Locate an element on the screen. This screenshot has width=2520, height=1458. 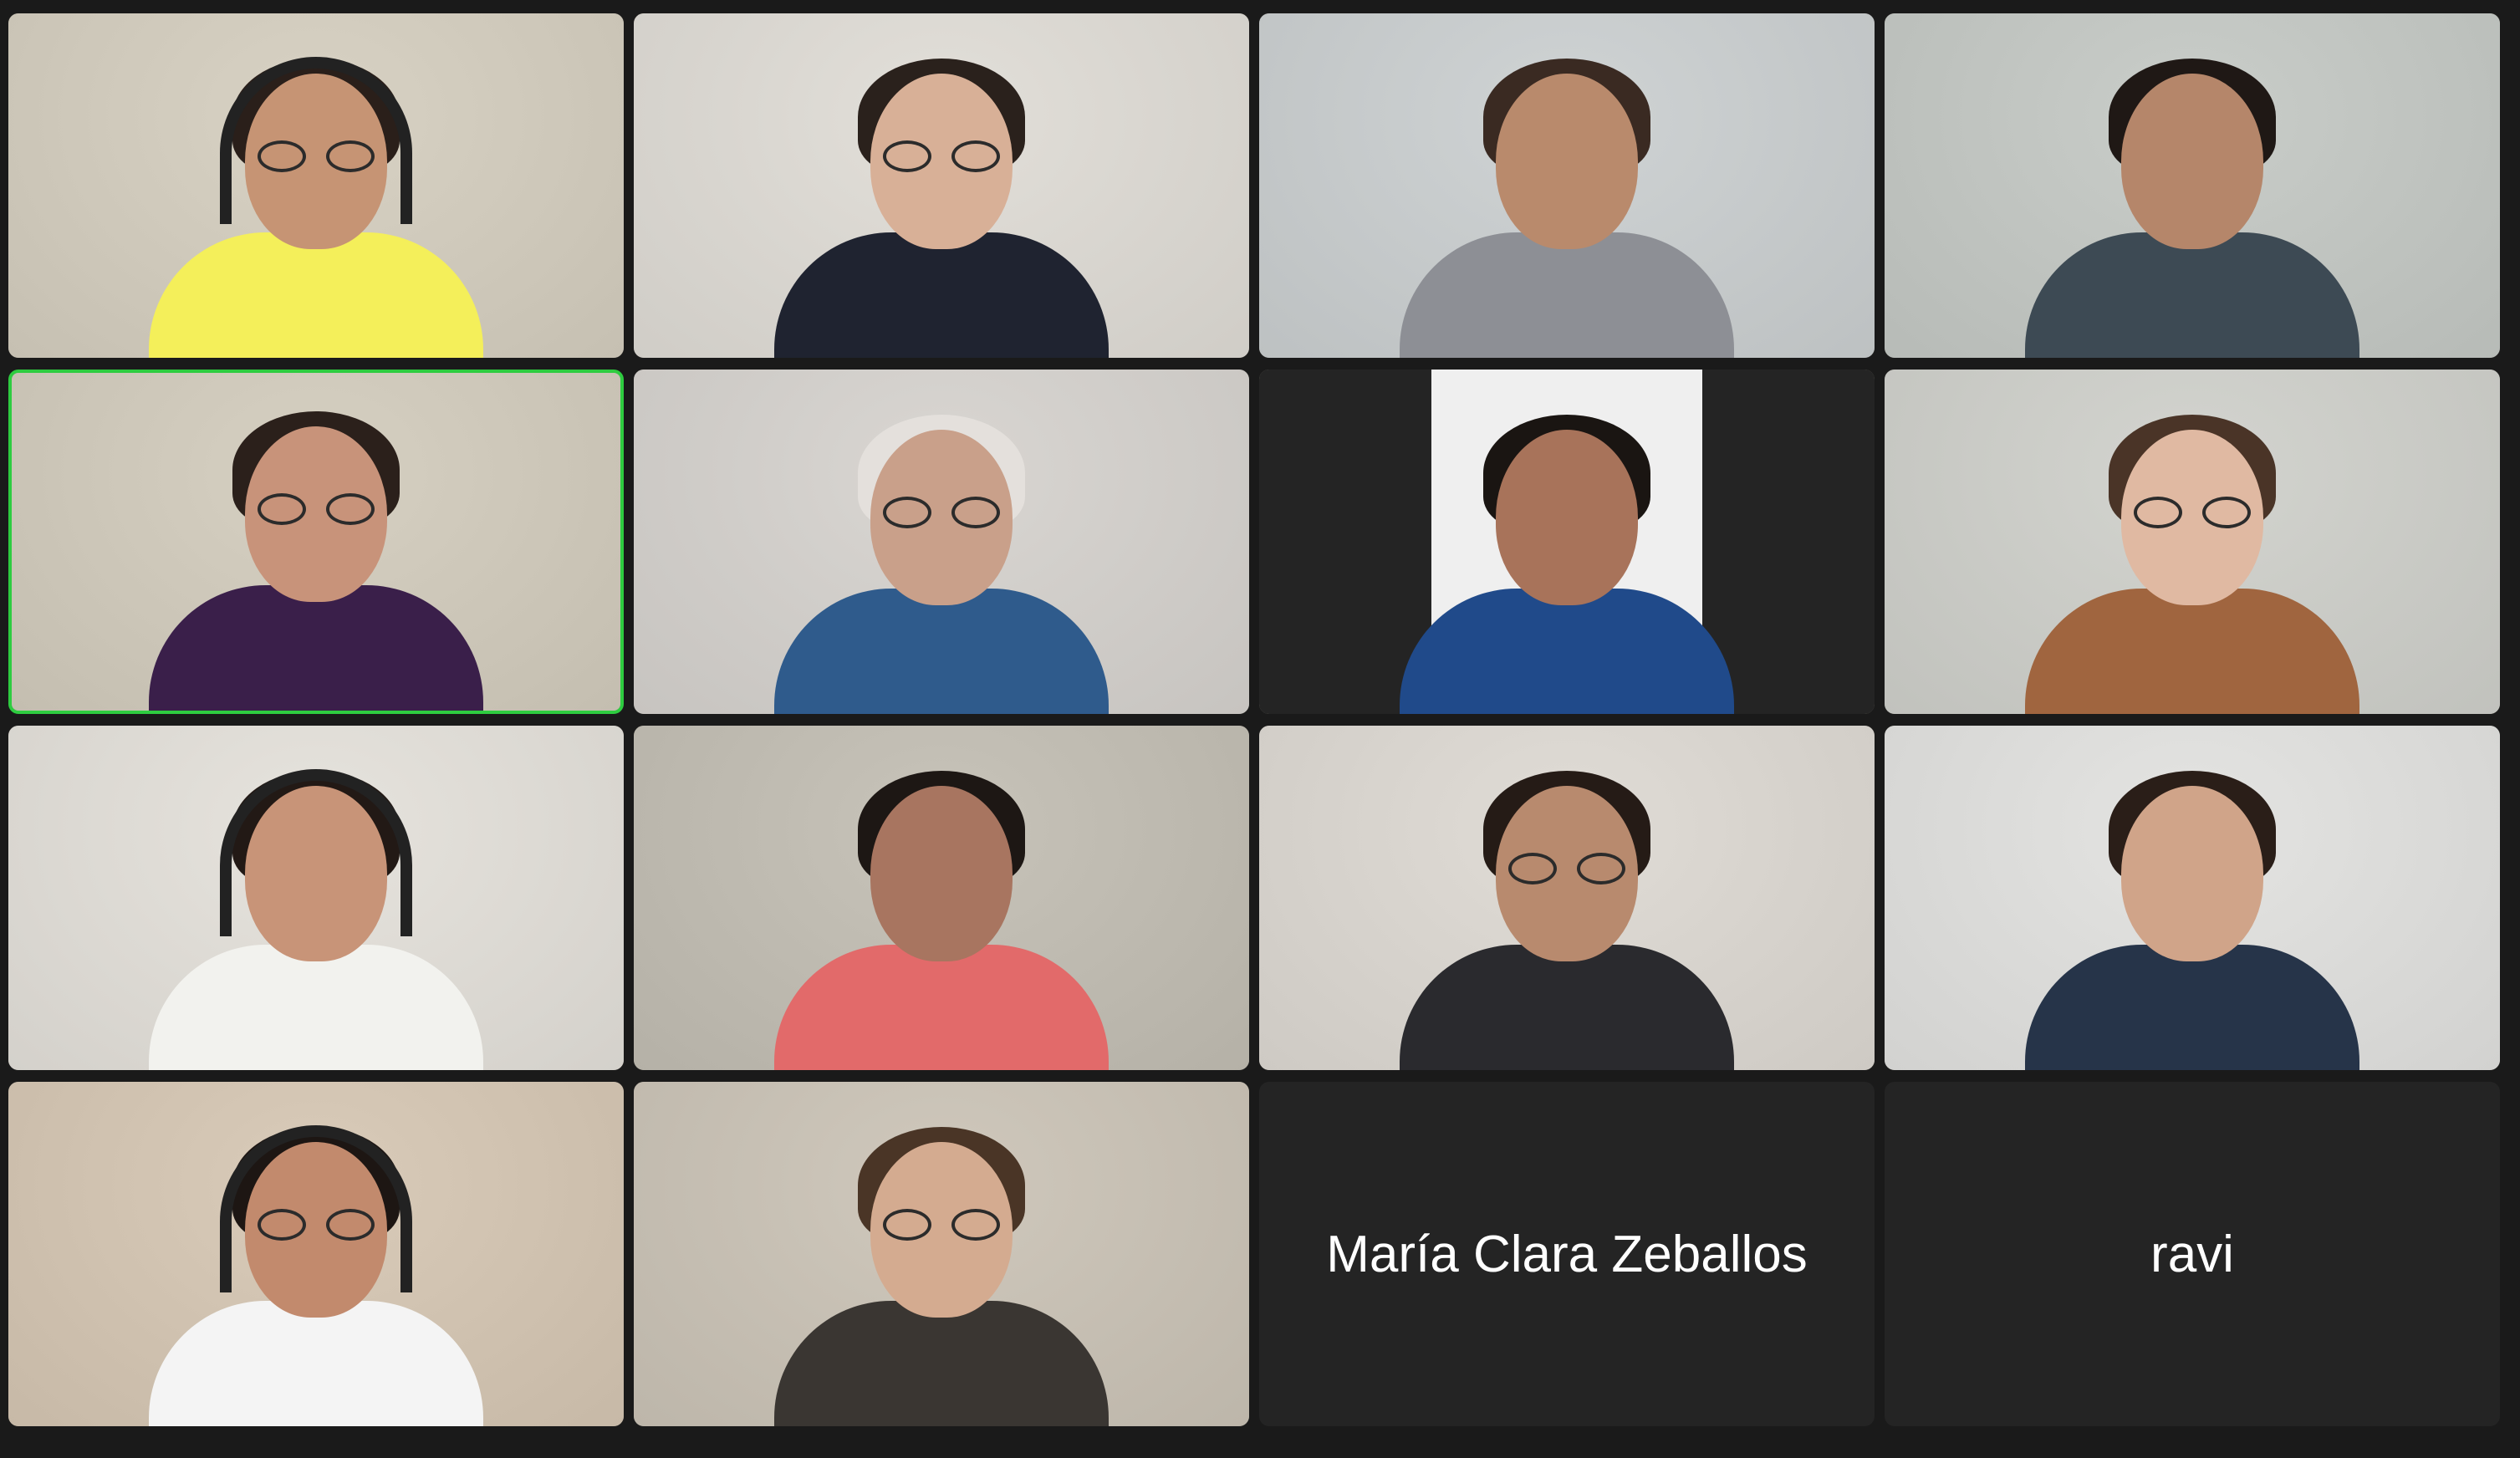
participant-name-label: María Clara Zeballos is located at coordinates (1567, 1254).